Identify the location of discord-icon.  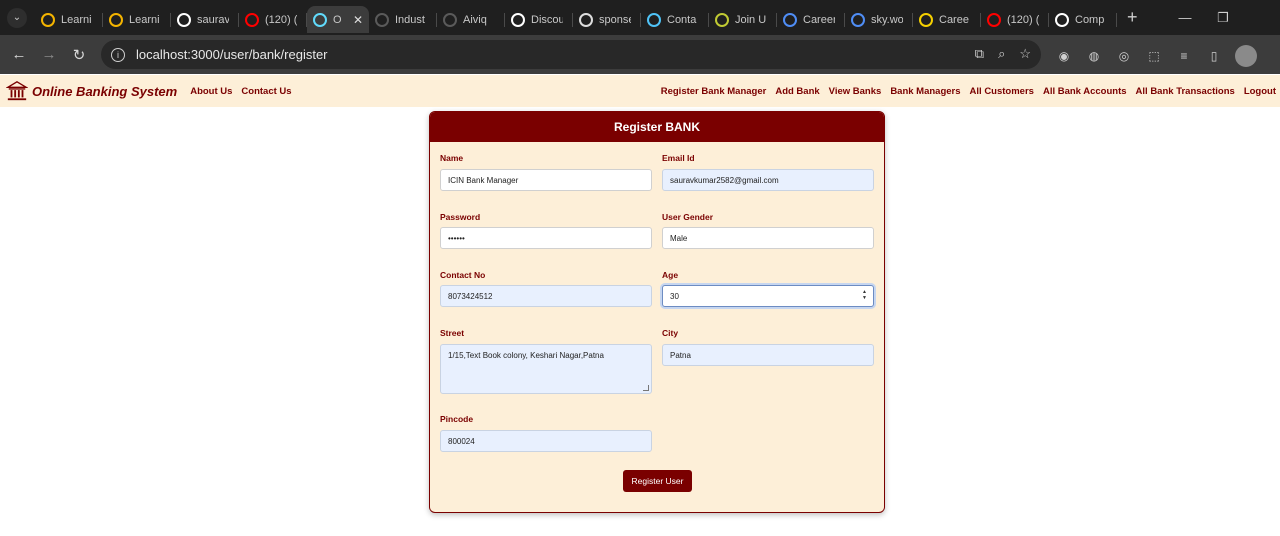
(518, 19).